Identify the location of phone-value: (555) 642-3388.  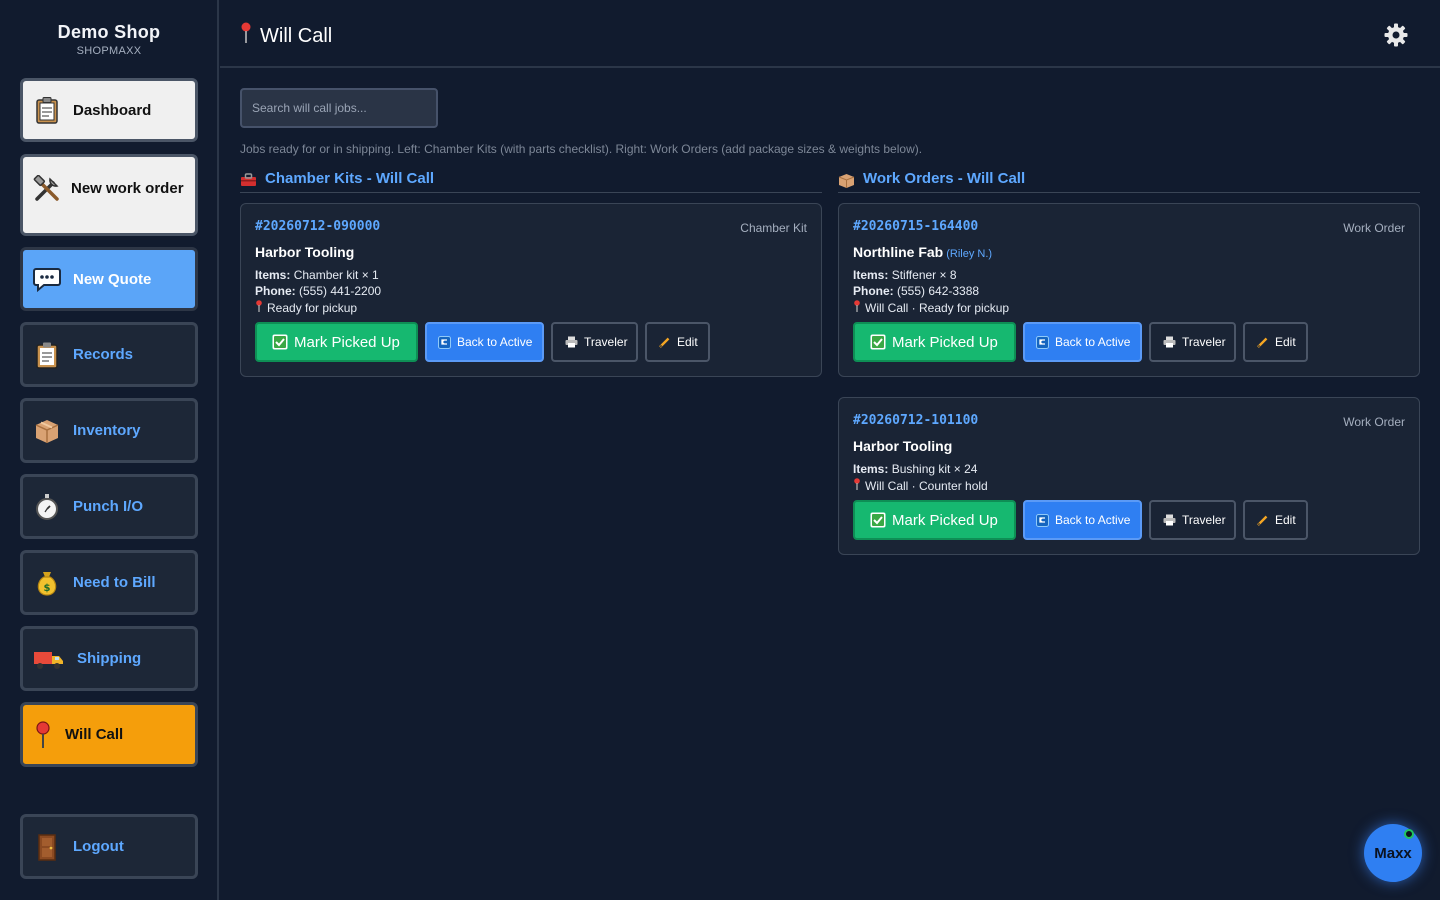
(938, 291).